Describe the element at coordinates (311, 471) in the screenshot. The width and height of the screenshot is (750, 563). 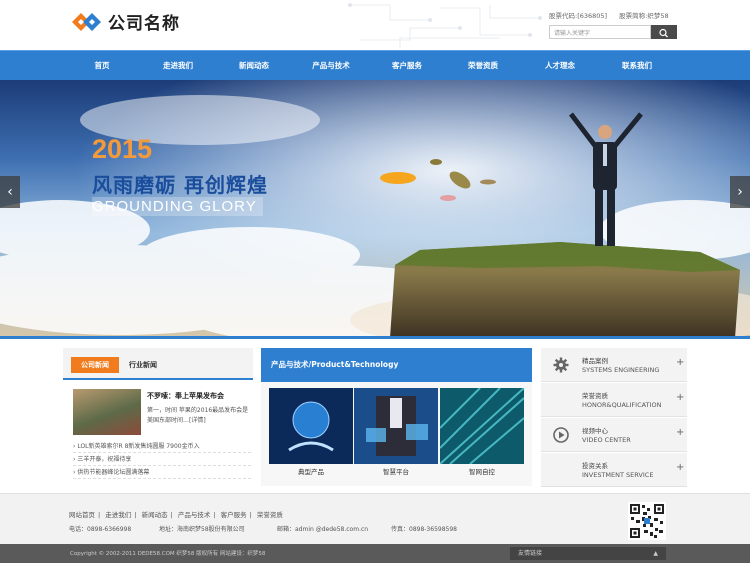
I see `product-label-typical: 典型产品` at that location.